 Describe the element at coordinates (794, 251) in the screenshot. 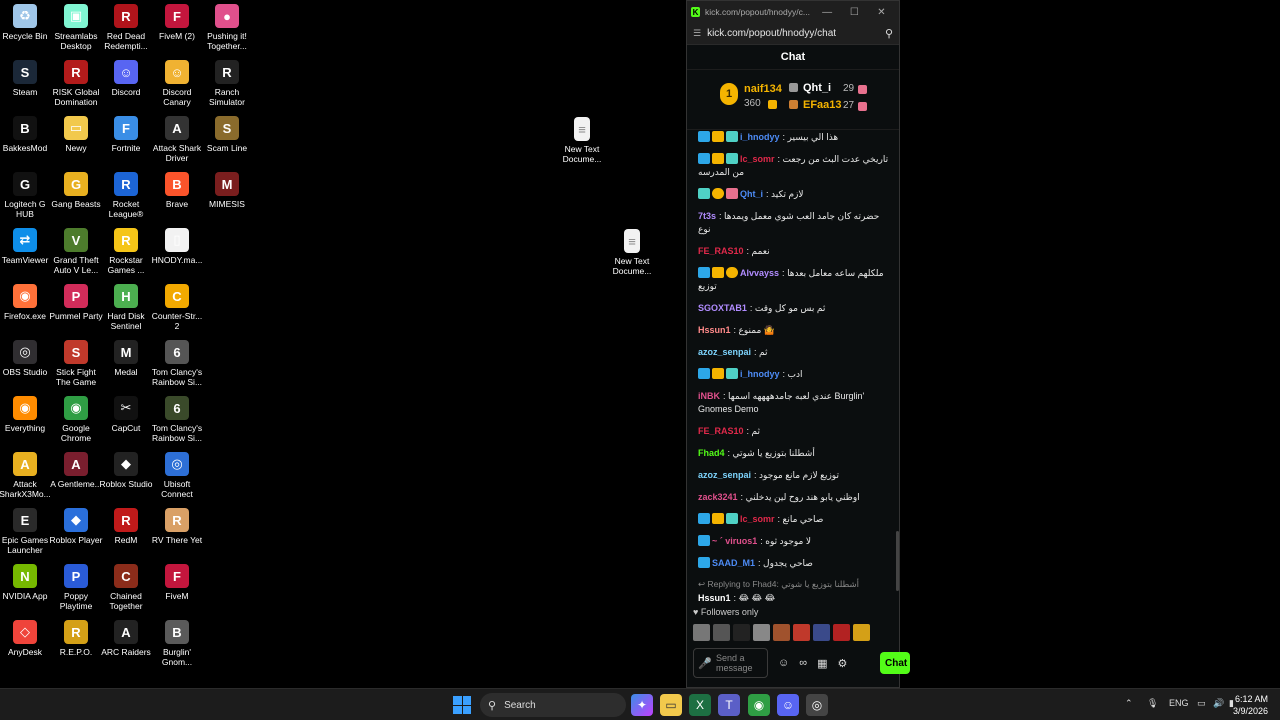

I see `chat-message: FE_RAS10: نعمم` at that location.